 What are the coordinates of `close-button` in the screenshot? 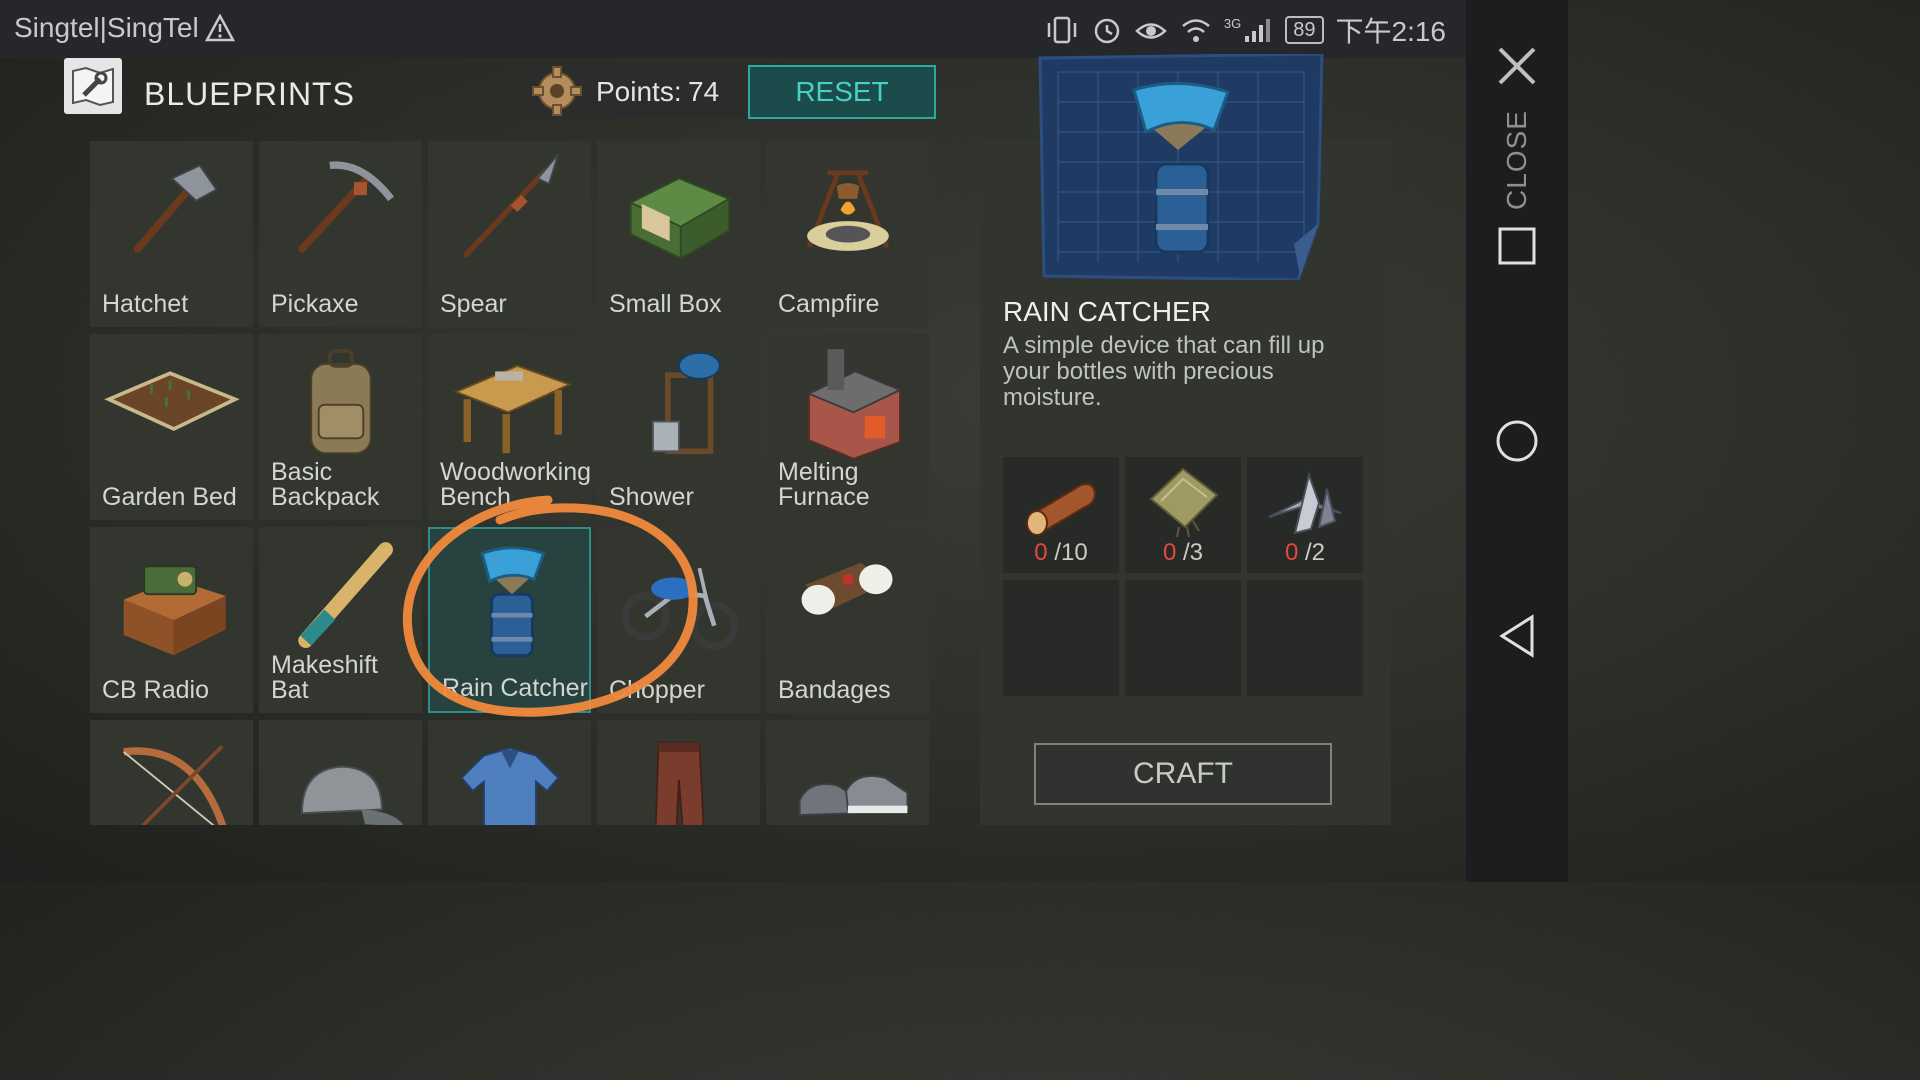 It's located at (1517, 66).